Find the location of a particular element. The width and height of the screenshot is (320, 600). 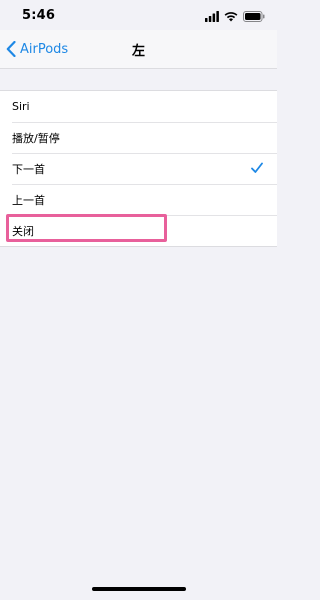

battery-icon is located at coordinates (254, 16).